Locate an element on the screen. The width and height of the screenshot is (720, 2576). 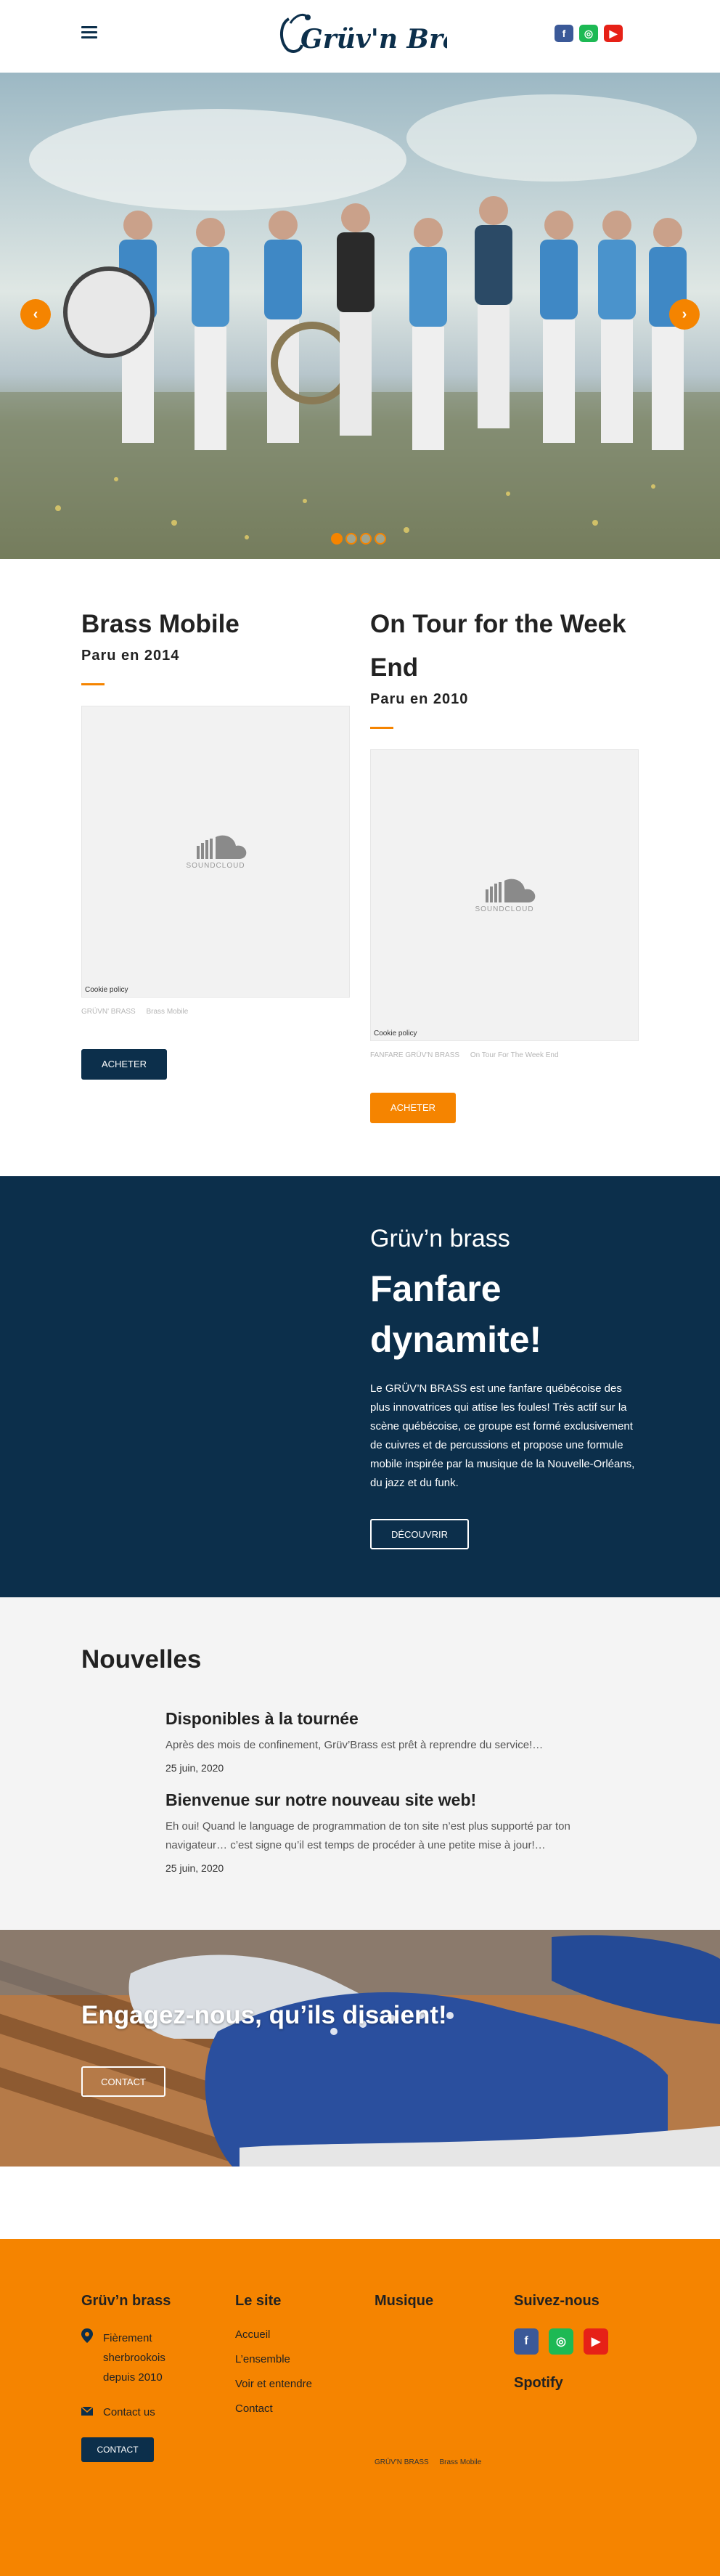
contact-banner: Engagez-nous, qu’ils disaient! CONTACT is located at coordinates (360, 2048).